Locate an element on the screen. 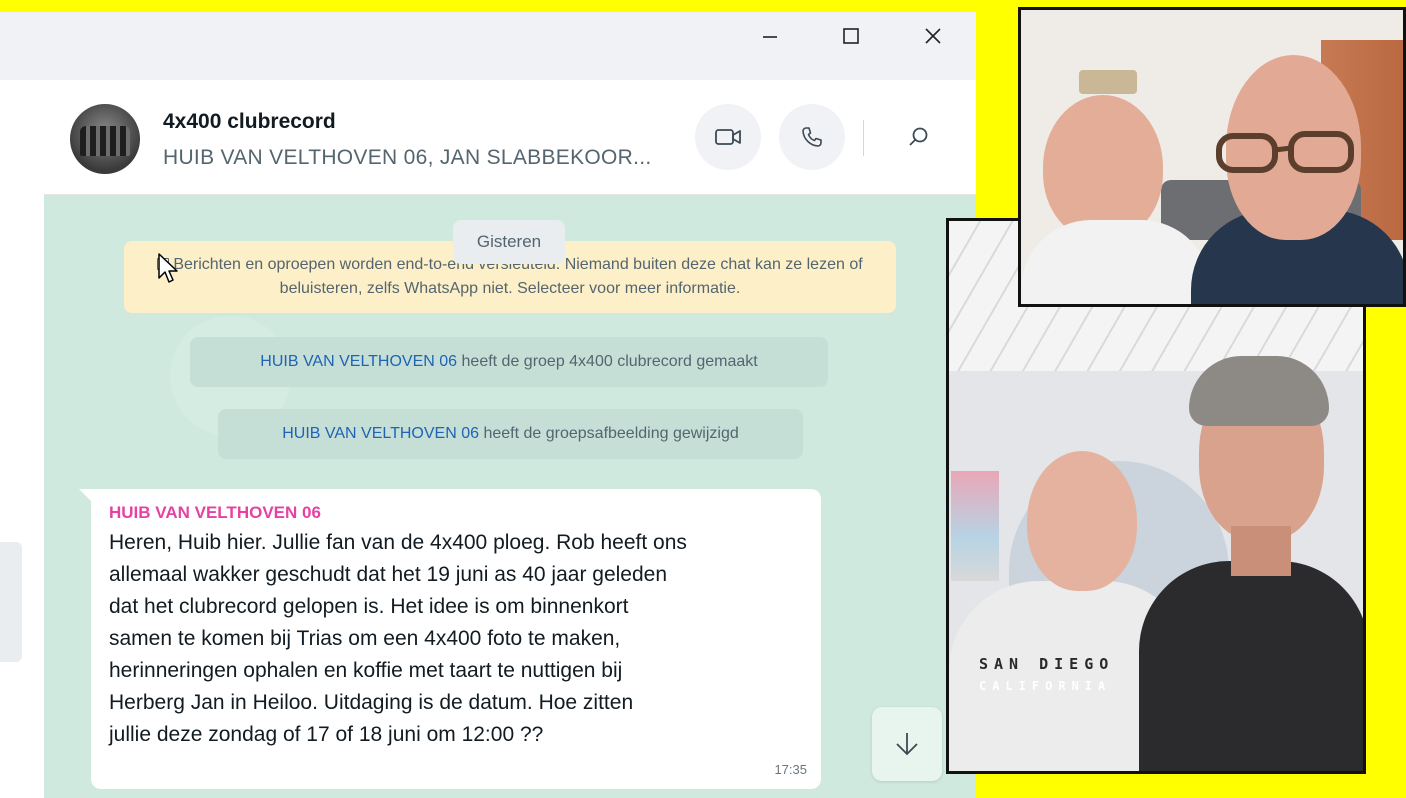  scroll-to-bottom-button is located at coordinates (907, 744).